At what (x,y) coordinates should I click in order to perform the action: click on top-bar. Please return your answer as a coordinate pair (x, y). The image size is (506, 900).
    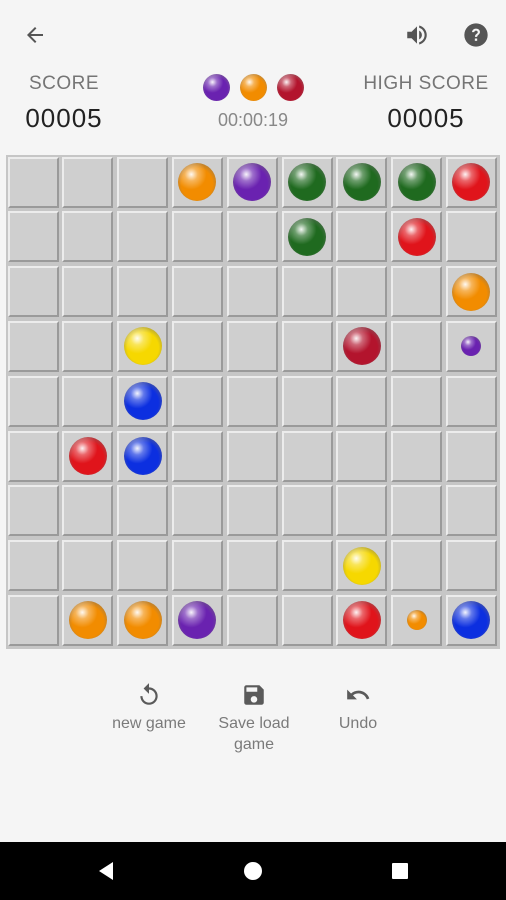
    Looking at the image, I should click on (253, 35).